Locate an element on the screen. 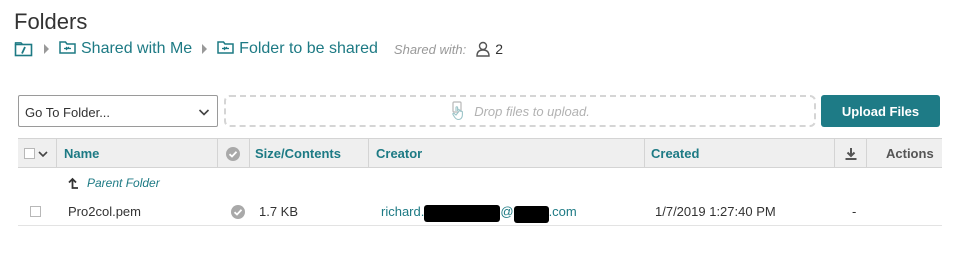 The width and height of the screenshot is (953, 266). download-value: - is located at coordinates (854, 211).